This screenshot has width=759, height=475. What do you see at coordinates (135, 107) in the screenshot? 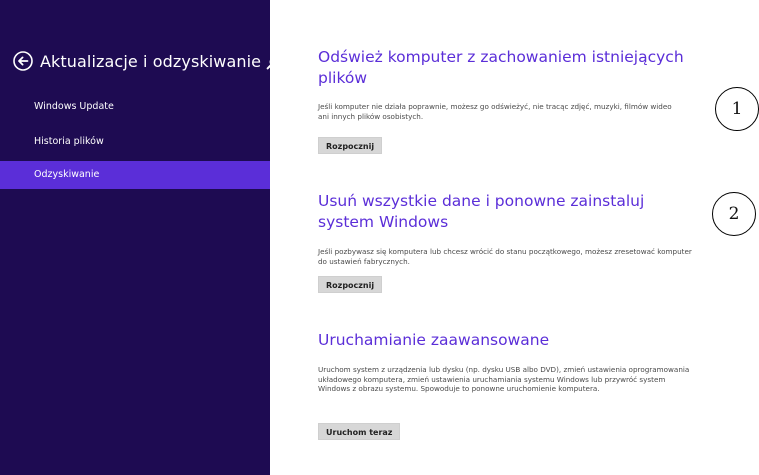
I see `sidebar-item-windows-update: Windows Update` at bounding box center [135, 107].